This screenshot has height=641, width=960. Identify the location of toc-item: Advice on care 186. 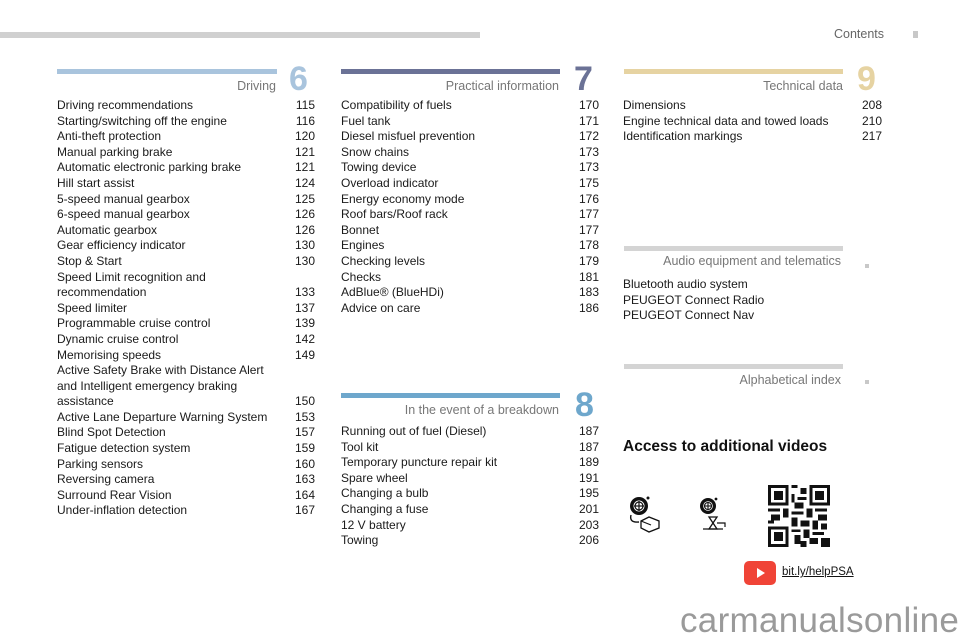
(470, 309).